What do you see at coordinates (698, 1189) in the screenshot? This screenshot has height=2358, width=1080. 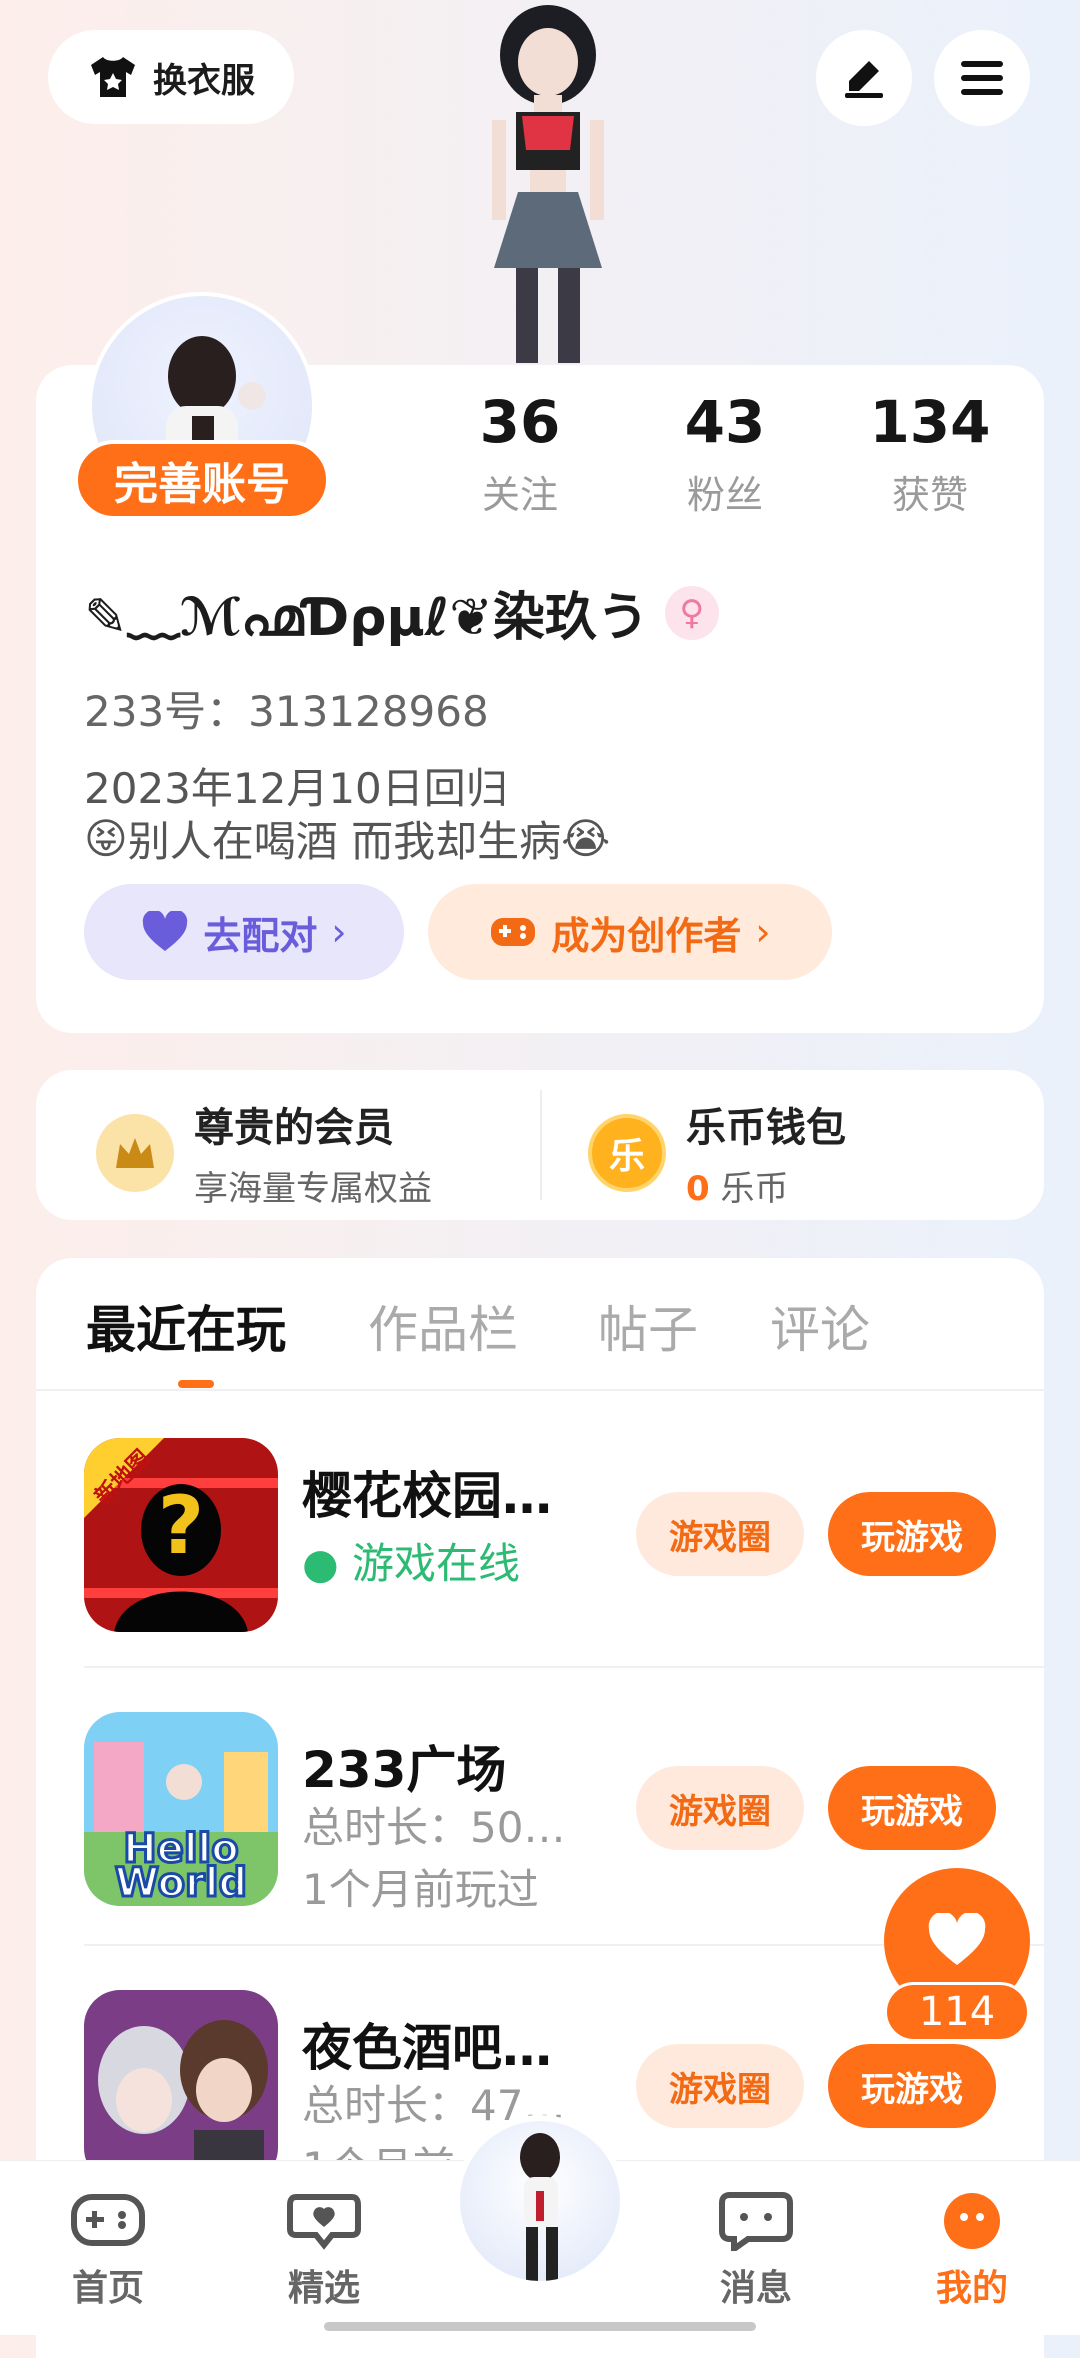 I see `wallet-amount: 0` at bounding box center [698, 1189].